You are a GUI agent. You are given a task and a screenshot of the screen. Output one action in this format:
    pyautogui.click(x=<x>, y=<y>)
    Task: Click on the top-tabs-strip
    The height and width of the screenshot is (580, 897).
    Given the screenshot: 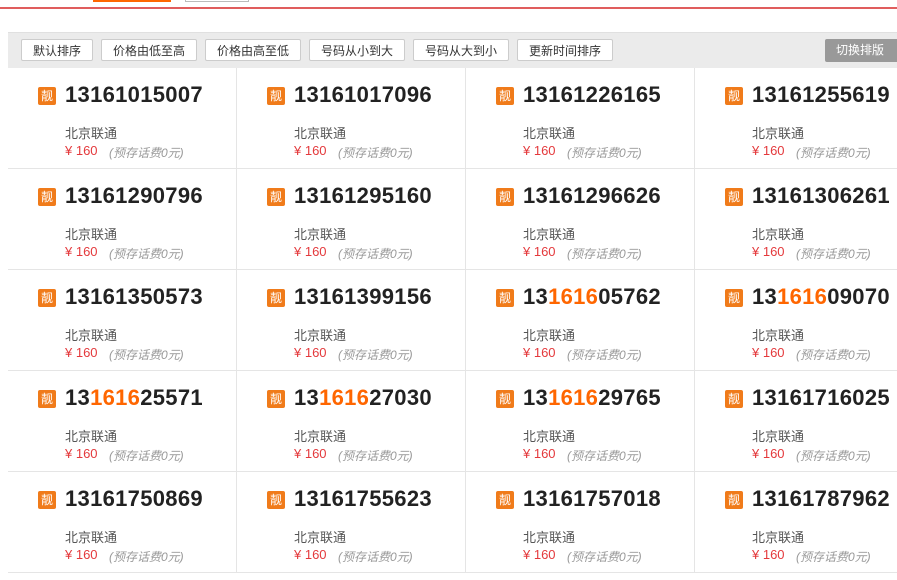 What is the action you would take?
    pyautogui.click(x=448, y=4)
    